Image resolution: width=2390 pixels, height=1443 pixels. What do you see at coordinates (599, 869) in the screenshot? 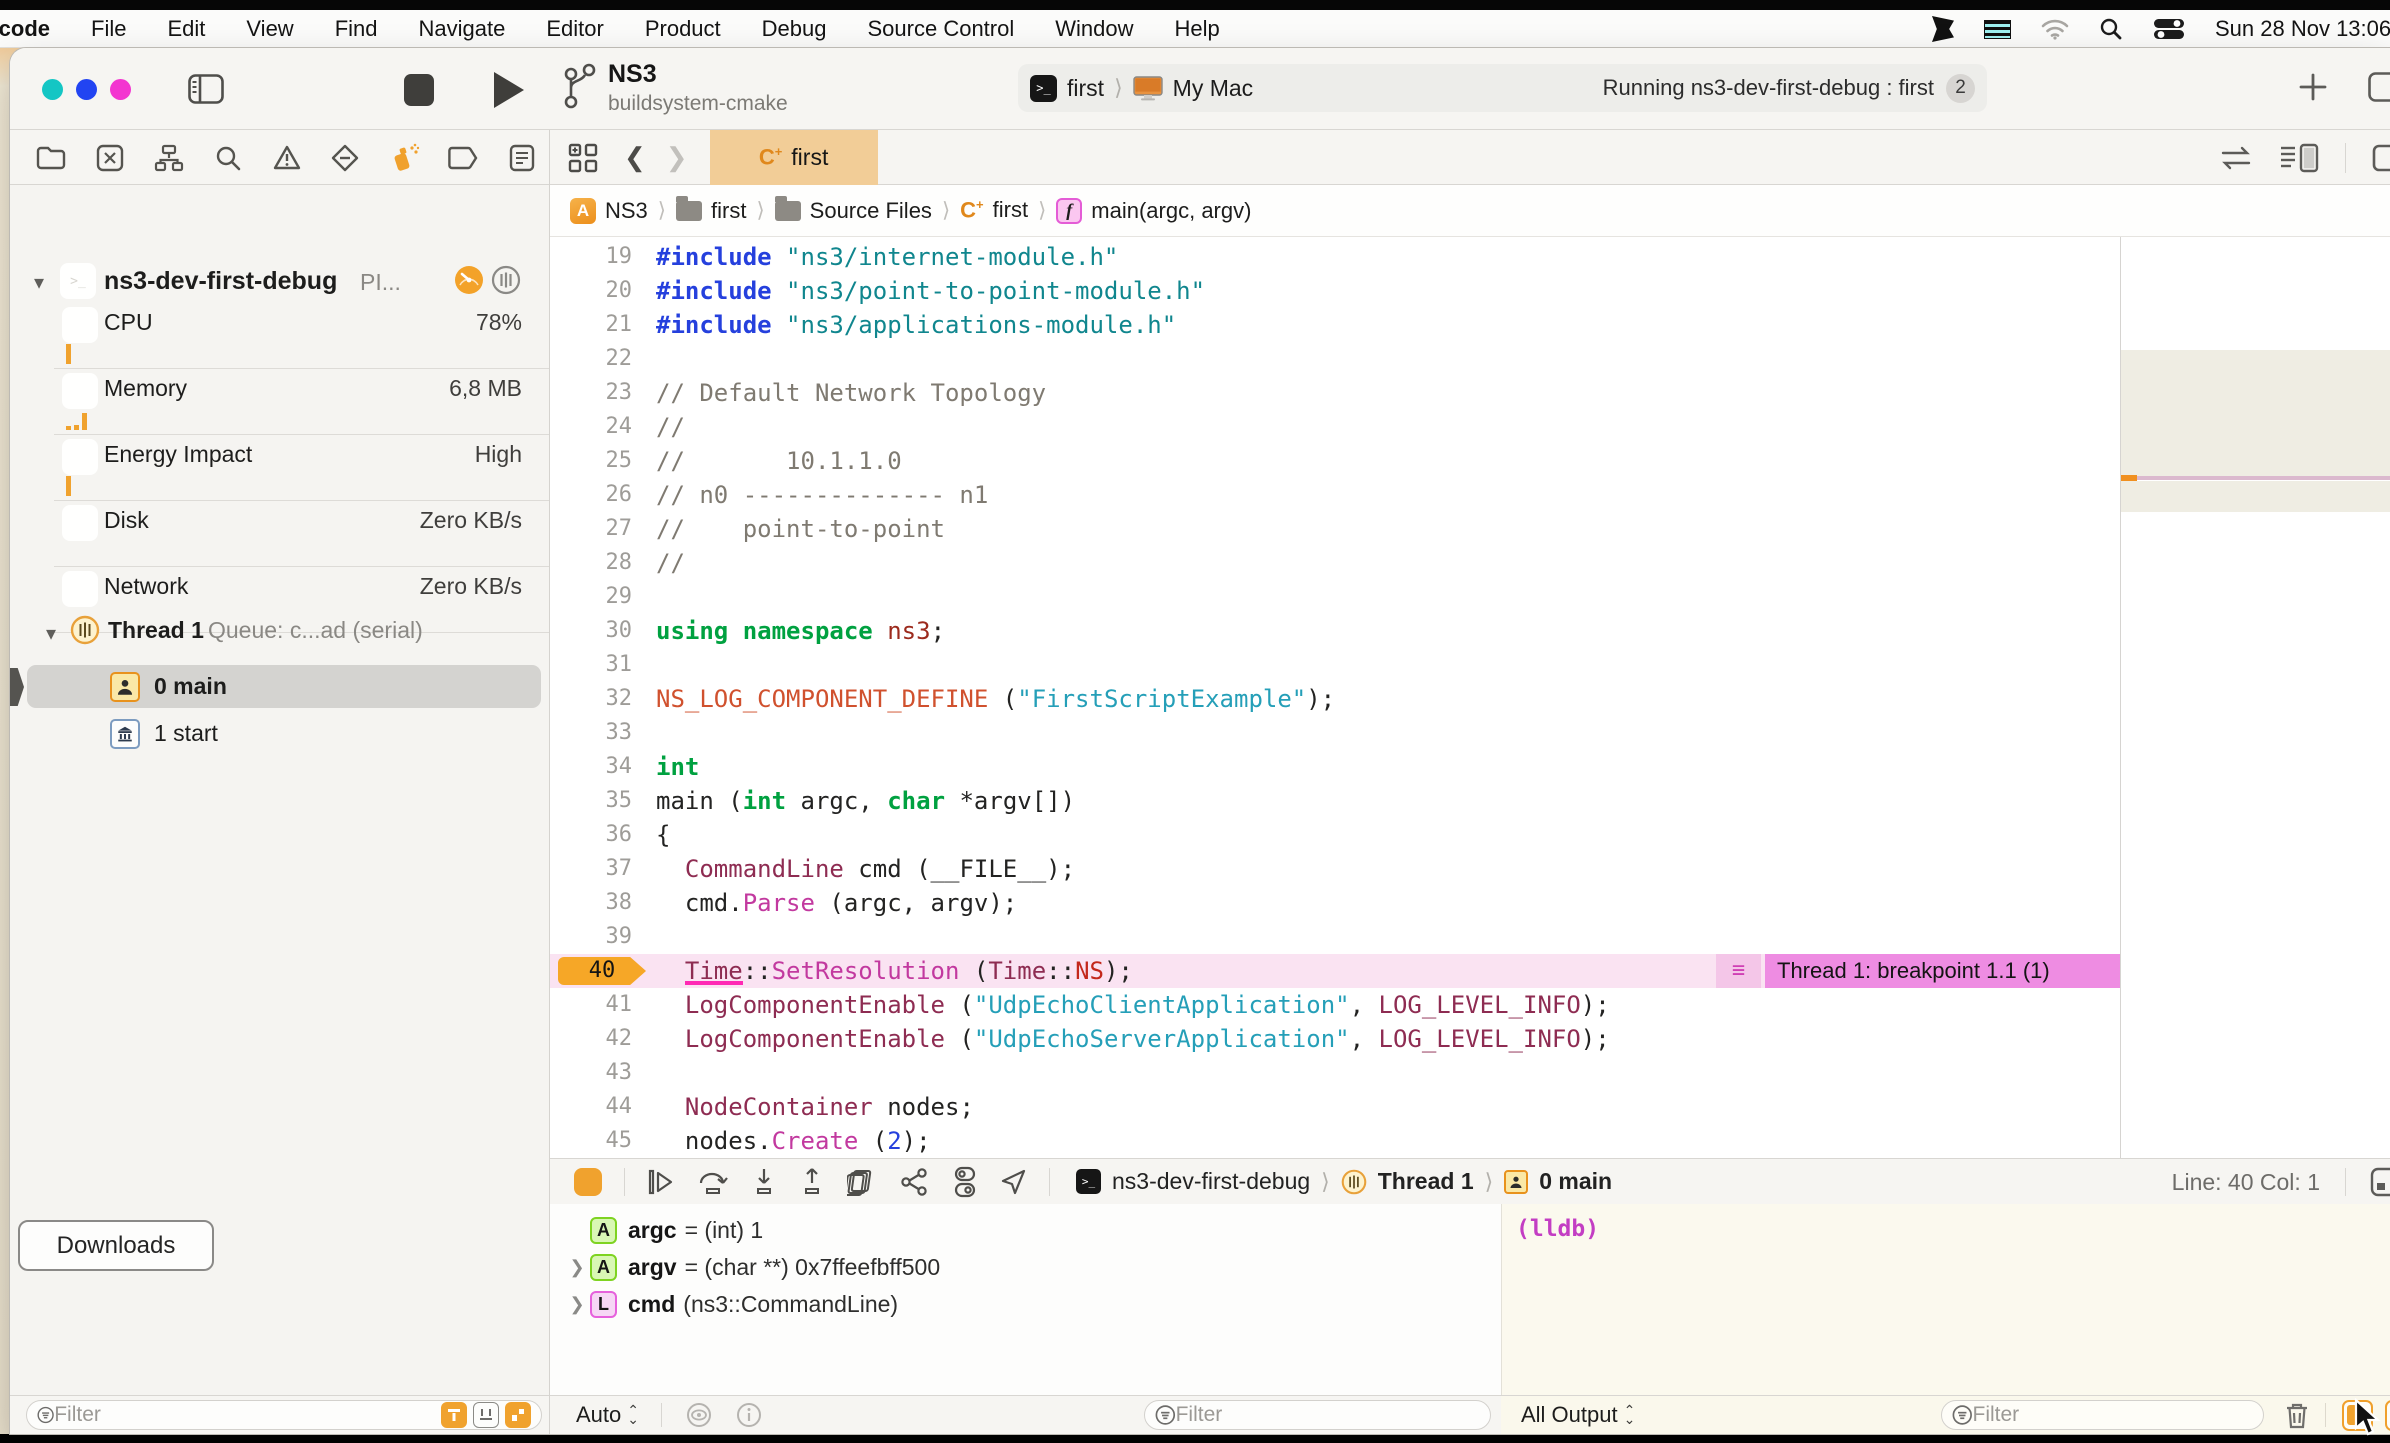
I see `line-number-gutter: 37` at bounding box center [599, 869].